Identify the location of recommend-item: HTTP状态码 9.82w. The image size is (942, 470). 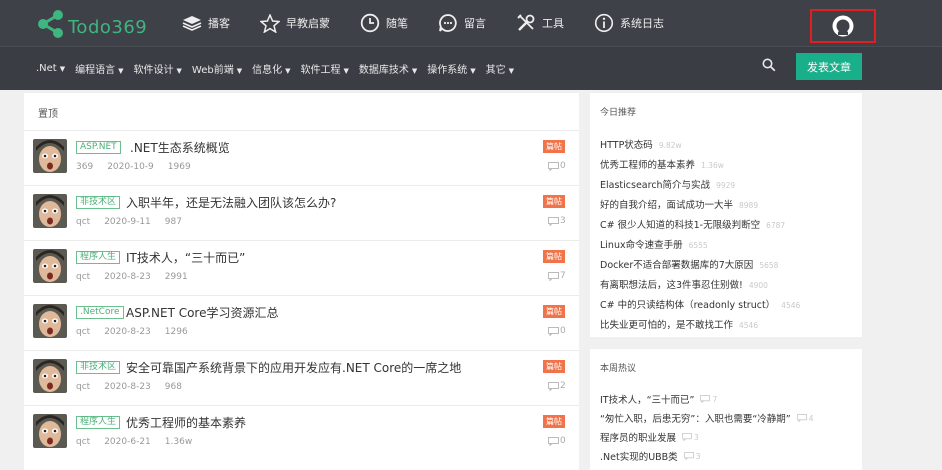
(641, 144).